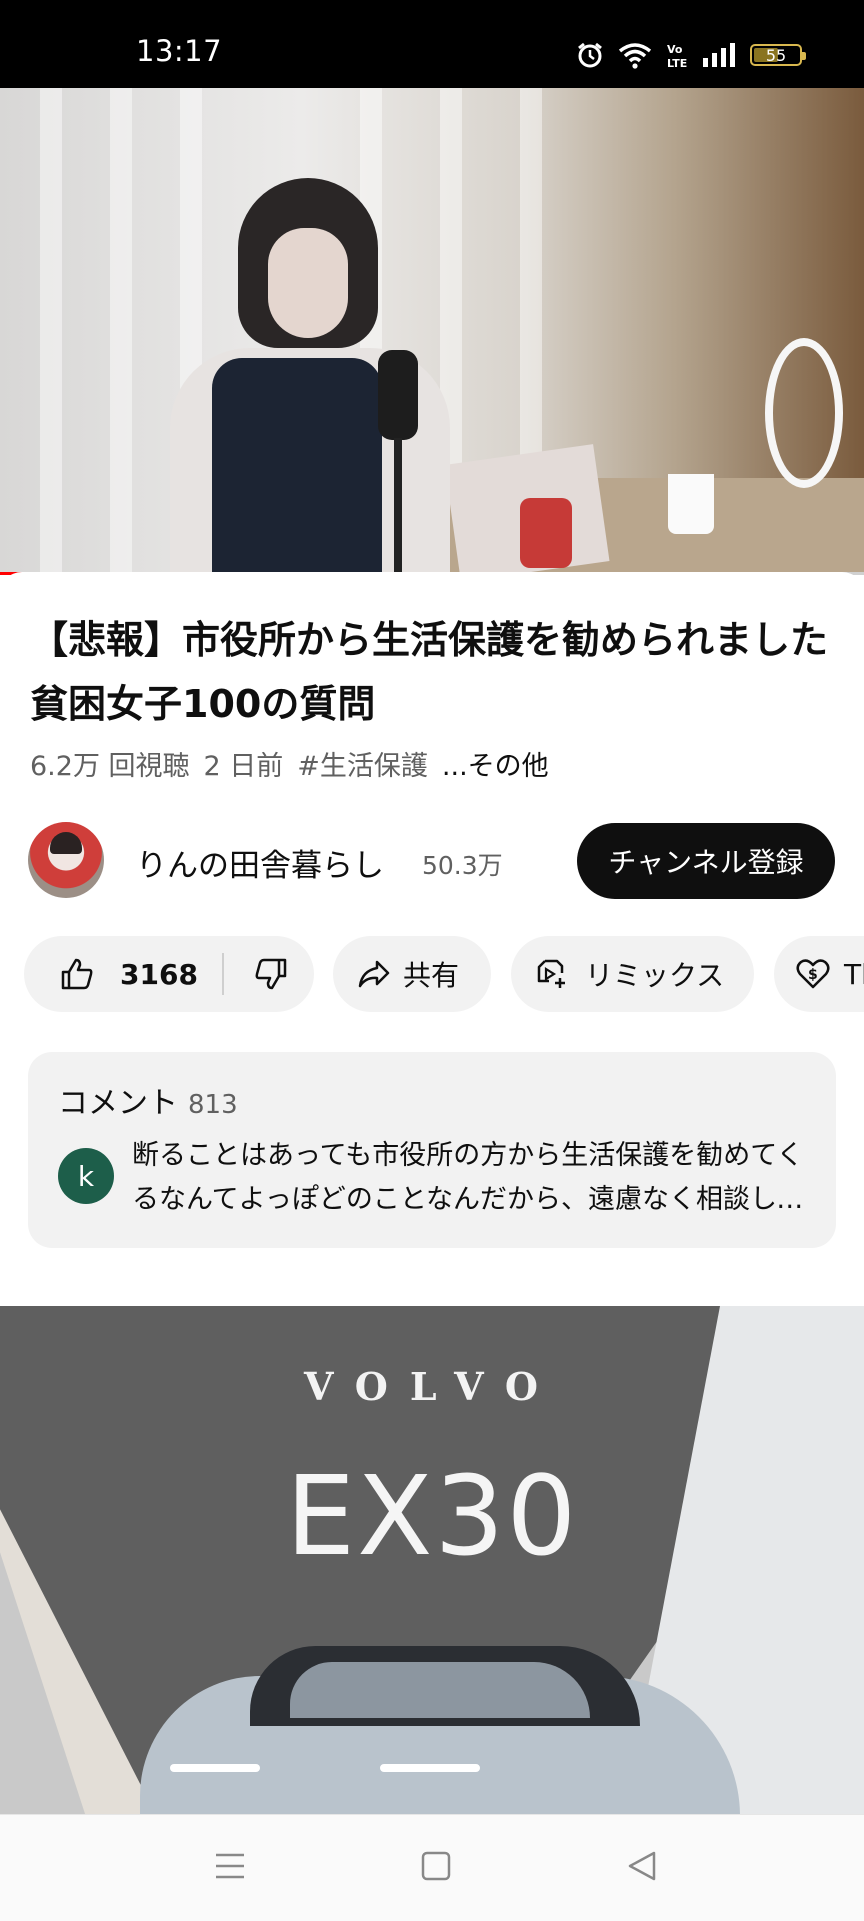 The width and height of the screenshot is (864, 1921). What do you see at coordinates (159, 974) in the screenshot?
I see `like-count: 3168` at bounding box center [159, 974].